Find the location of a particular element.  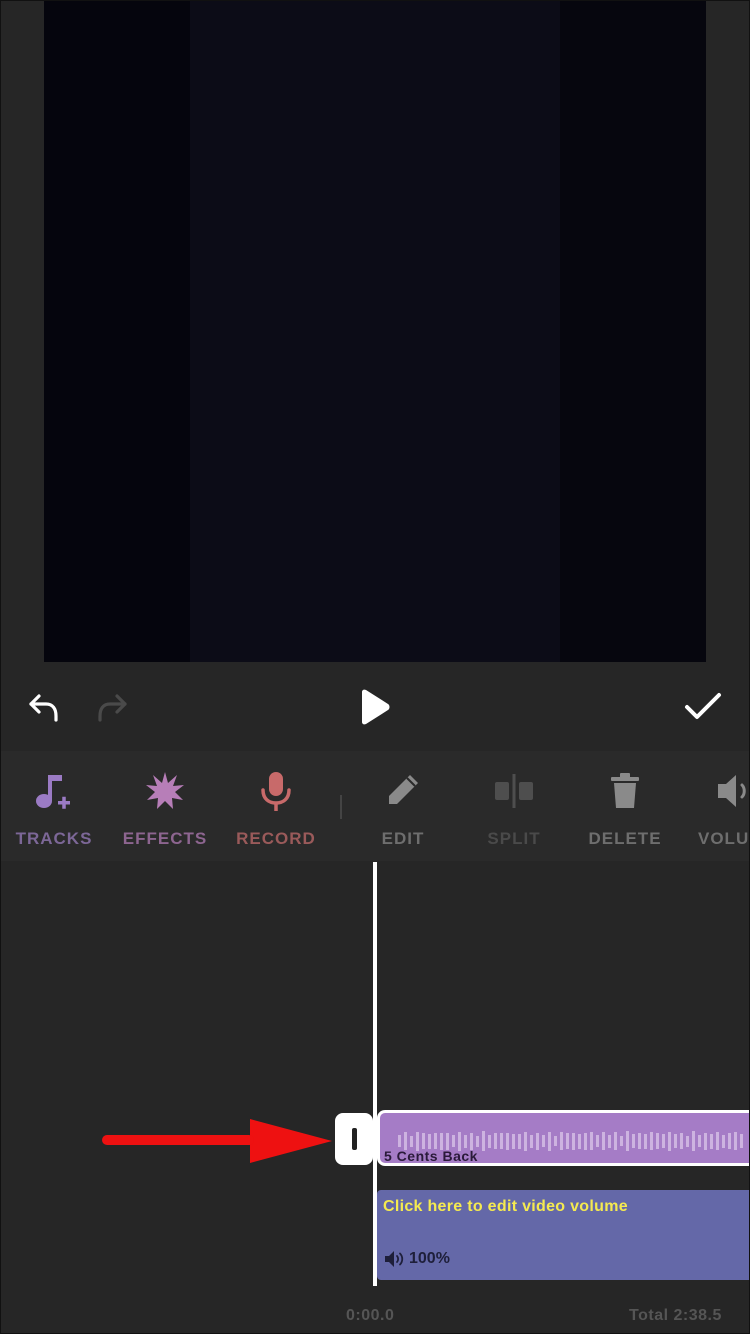

done-button is located at coordinates (703, 707).